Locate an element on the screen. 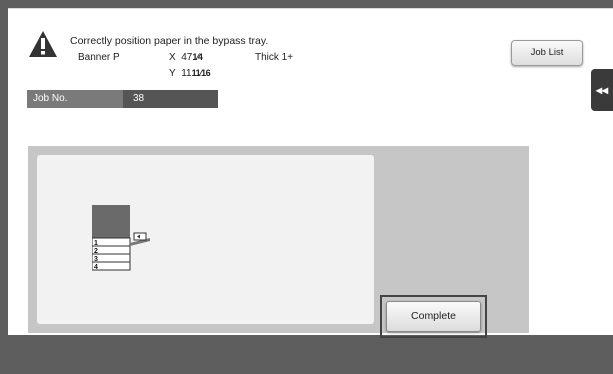 The image size is (613, 374). complete-button: Complete is located at coordinates (433, 316).